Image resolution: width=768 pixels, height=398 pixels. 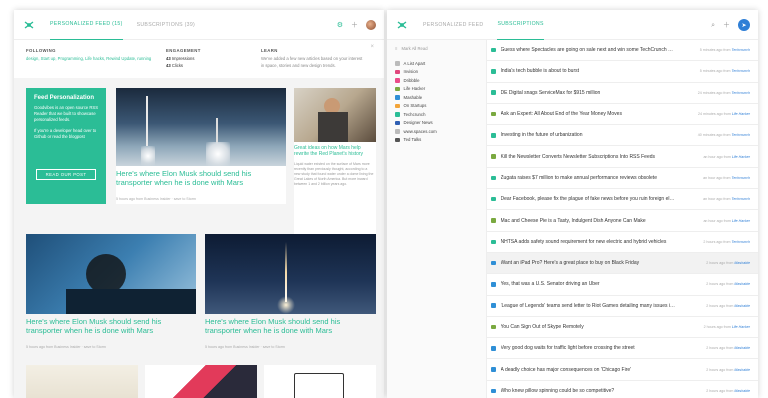 I want to click on source-label: Mashable, so click(x=413, y=97).